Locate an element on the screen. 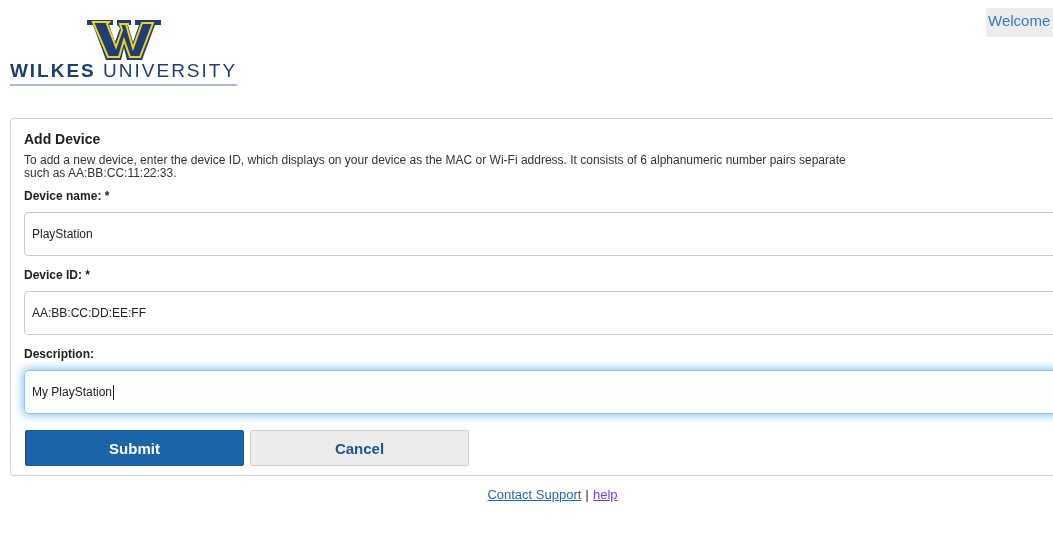 Image resolution: width=1053 pixels, height=546 pixels. field-label: Device name: * is located at coordinates (67, 196).